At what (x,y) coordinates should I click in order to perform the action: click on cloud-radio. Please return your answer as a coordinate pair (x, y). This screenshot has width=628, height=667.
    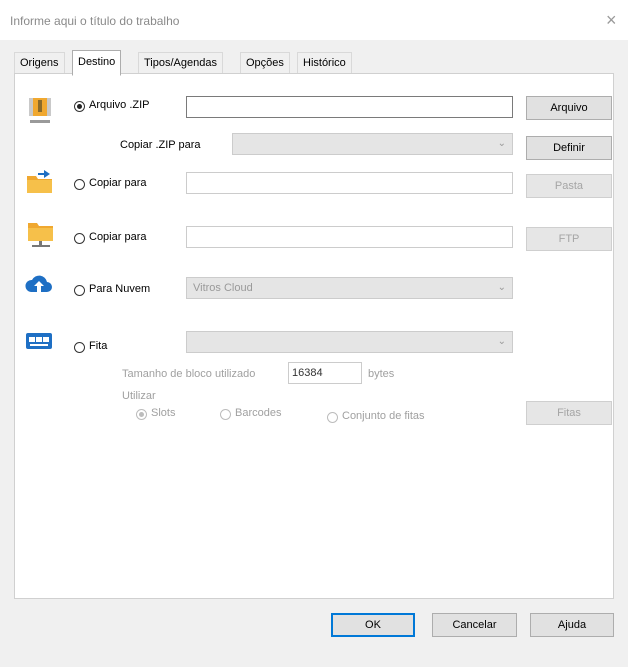
    Looking at the image, I should click on (79, 290).